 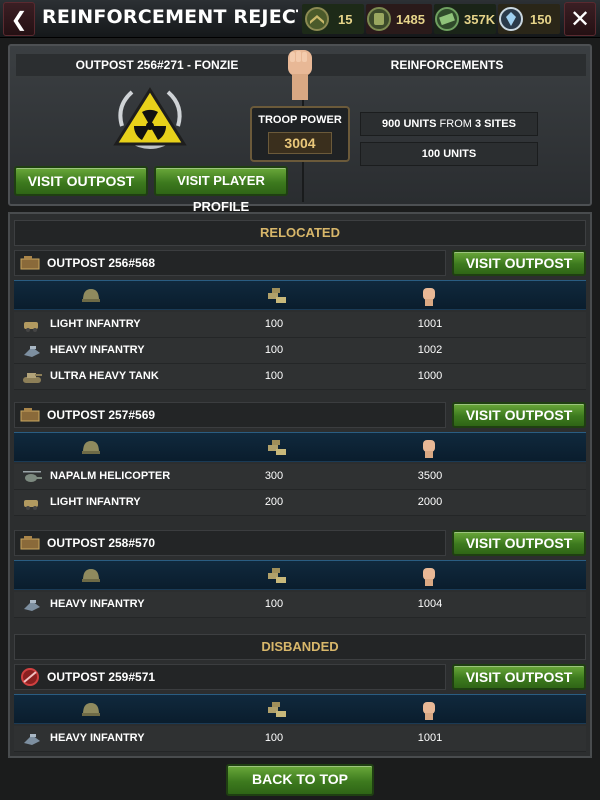 What do you see at coordinates (300, 233) in the screenshot?
I see `section-relocated: RELOCATED` at bounding box center [300, 233].